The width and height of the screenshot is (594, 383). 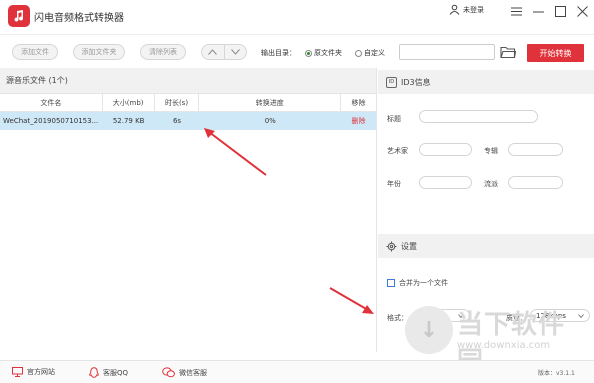 What do you see at coordinates (297, 17) in the screenshot?
I see `title-bar: 闪电音频格式转换器 未登录` at bounding box center [297, 17].